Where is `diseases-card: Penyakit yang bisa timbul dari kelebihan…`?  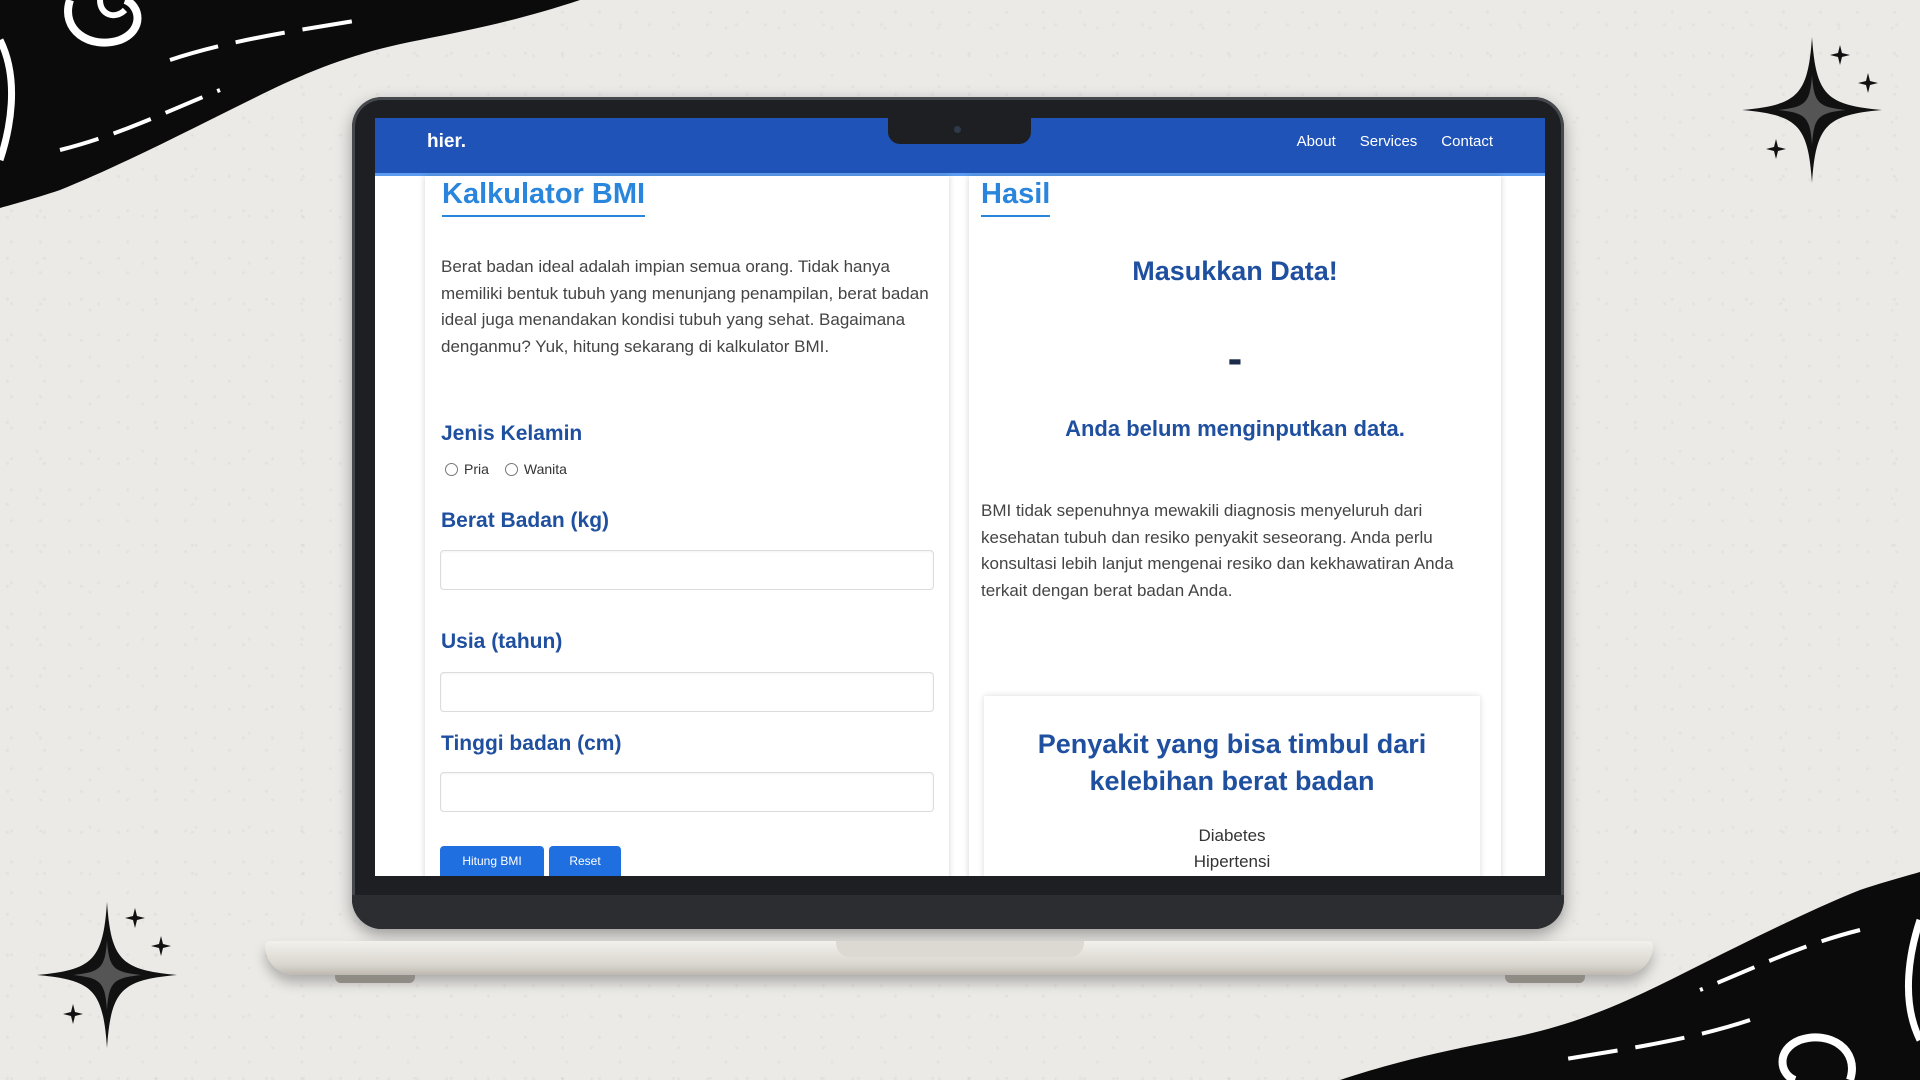
diseases-card: Penyakit yang bisa timbul dari kelebihan… is located at coordinates (1232, 786).